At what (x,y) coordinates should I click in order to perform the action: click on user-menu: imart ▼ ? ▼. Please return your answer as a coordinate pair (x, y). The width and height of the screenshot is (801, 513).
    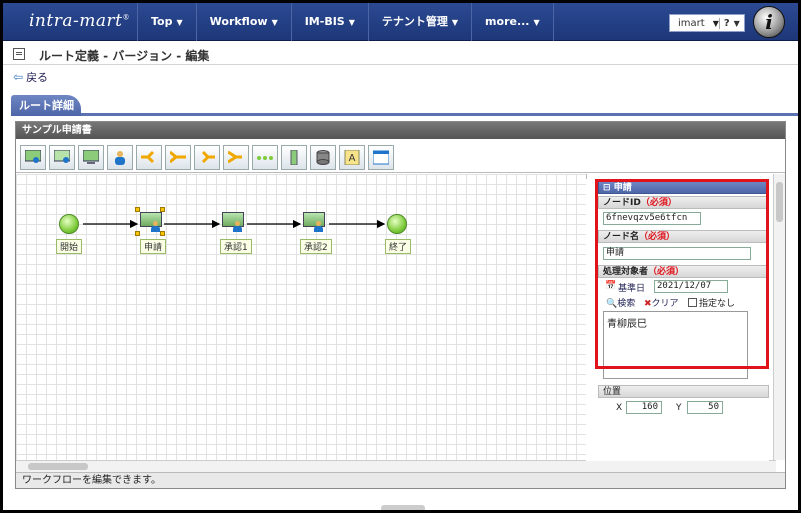
    Looking at the image, I should click on (707, 23).